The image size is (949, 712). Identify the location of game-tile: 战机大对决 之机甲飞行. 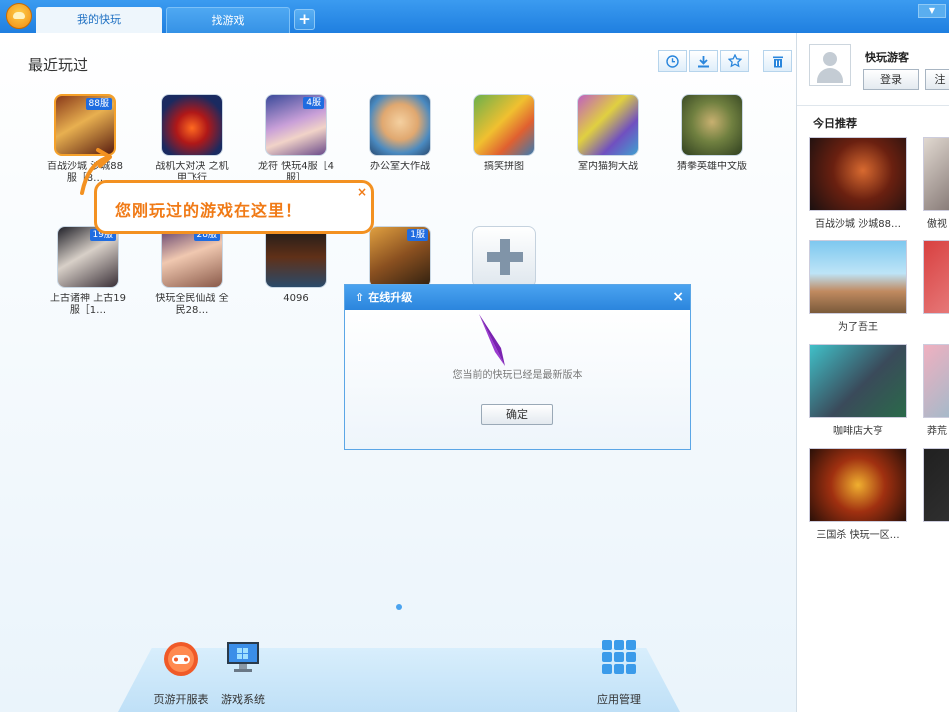
(192, 139).